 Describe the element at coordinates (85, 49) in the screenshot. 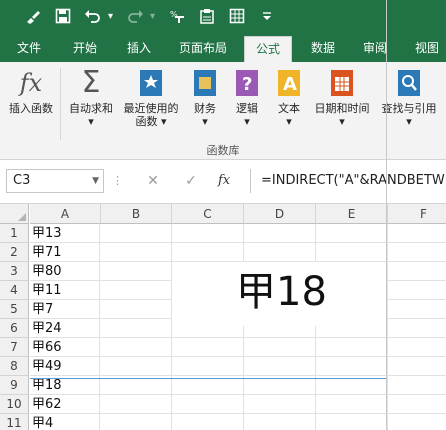

I see `tab-home: 开始` at that location.